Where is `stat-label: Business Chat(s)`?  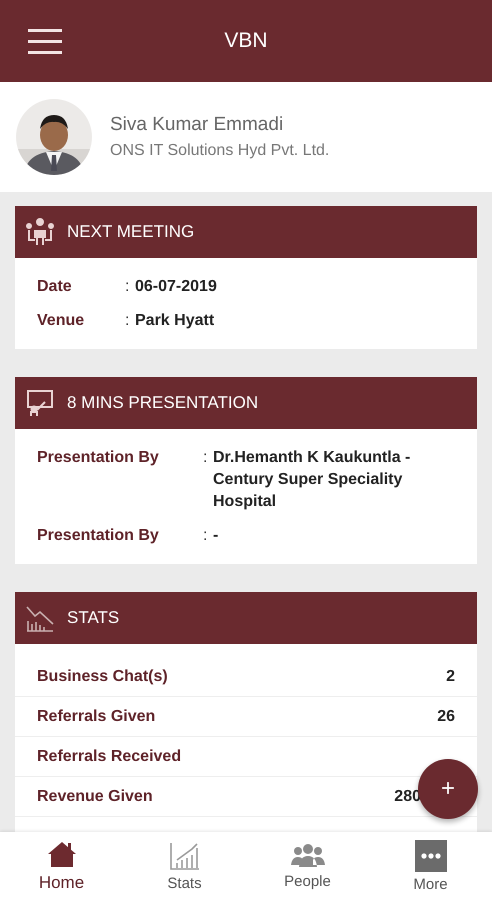
stat-label: Business Chat(s) is located at coordinates (102, 677).